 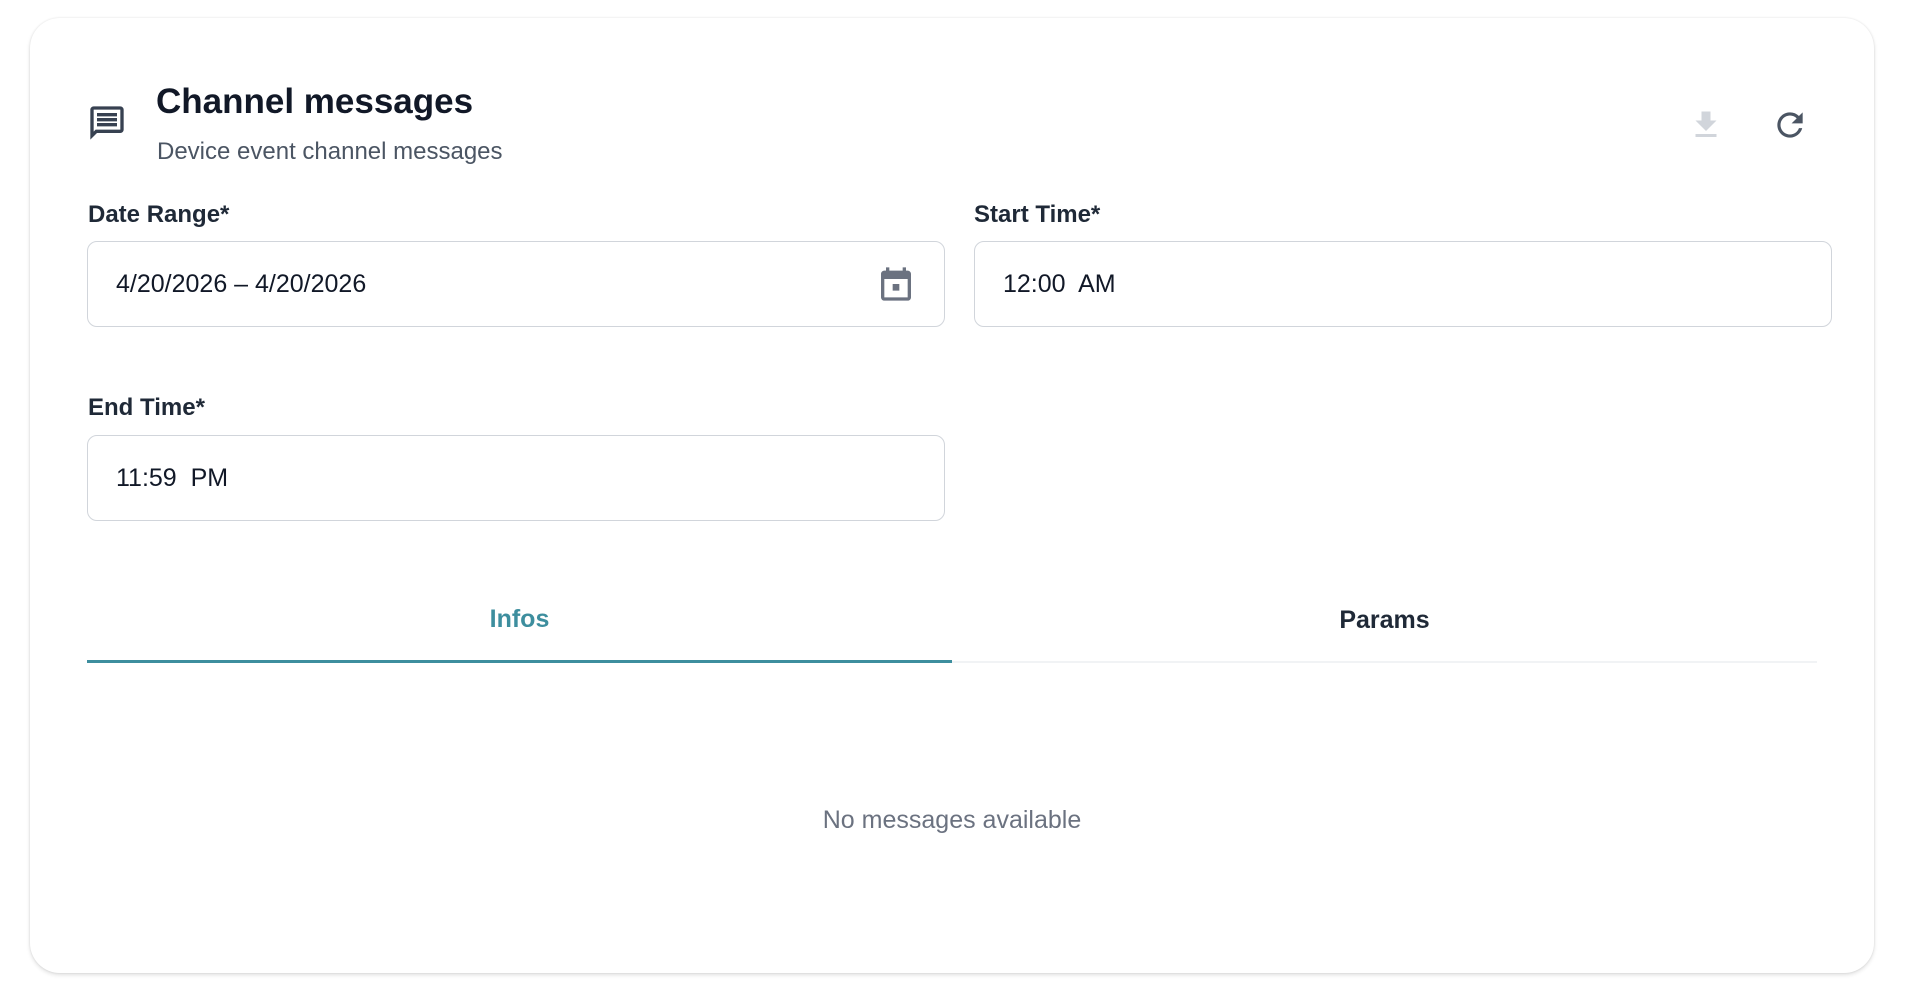 I want to click on start-time-input: 12:00 AM, so click(x=1403, y=284).